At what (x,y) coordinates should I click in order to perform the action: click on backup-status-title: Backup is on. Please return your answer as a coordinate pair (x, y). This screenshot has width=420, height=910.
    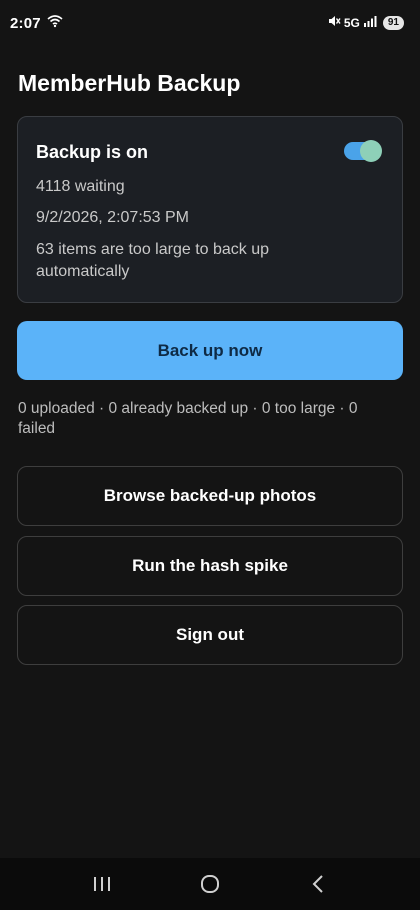
    Looking at the image, I should click on (92, 152).